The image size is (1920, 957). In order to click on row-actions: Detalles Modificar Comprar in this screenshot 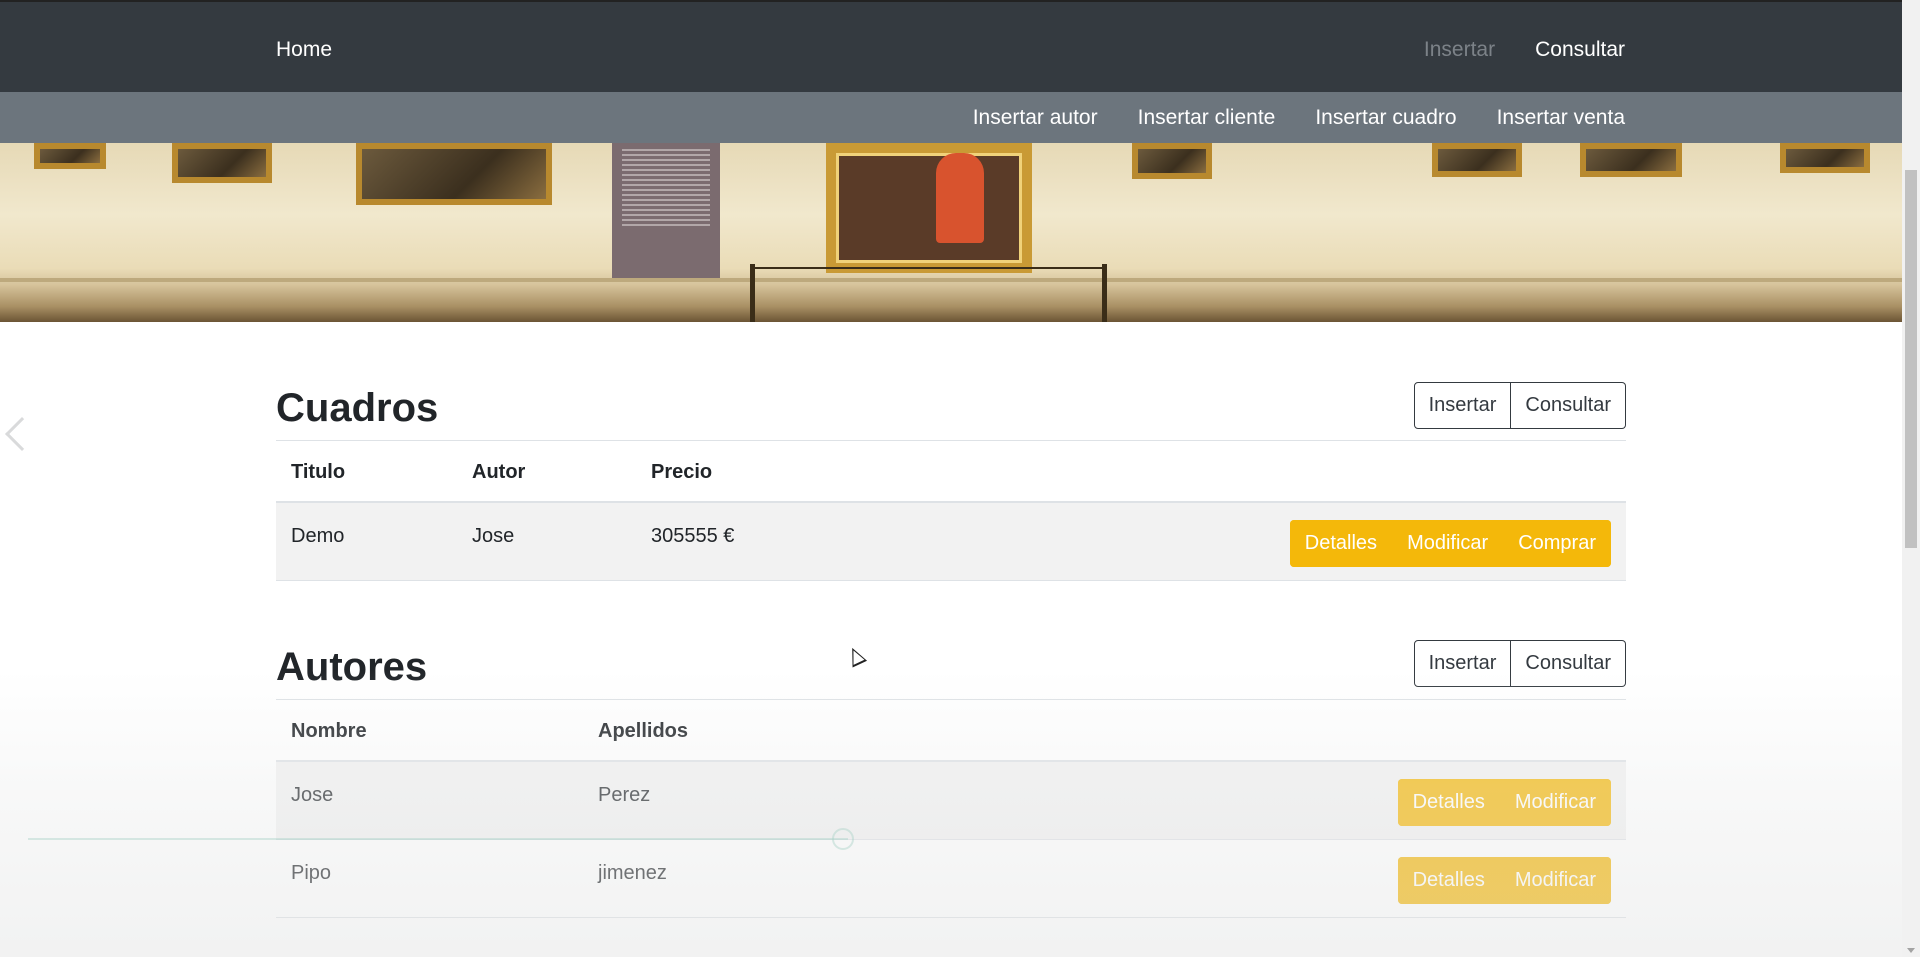, I will do `click(1450, 543)`.